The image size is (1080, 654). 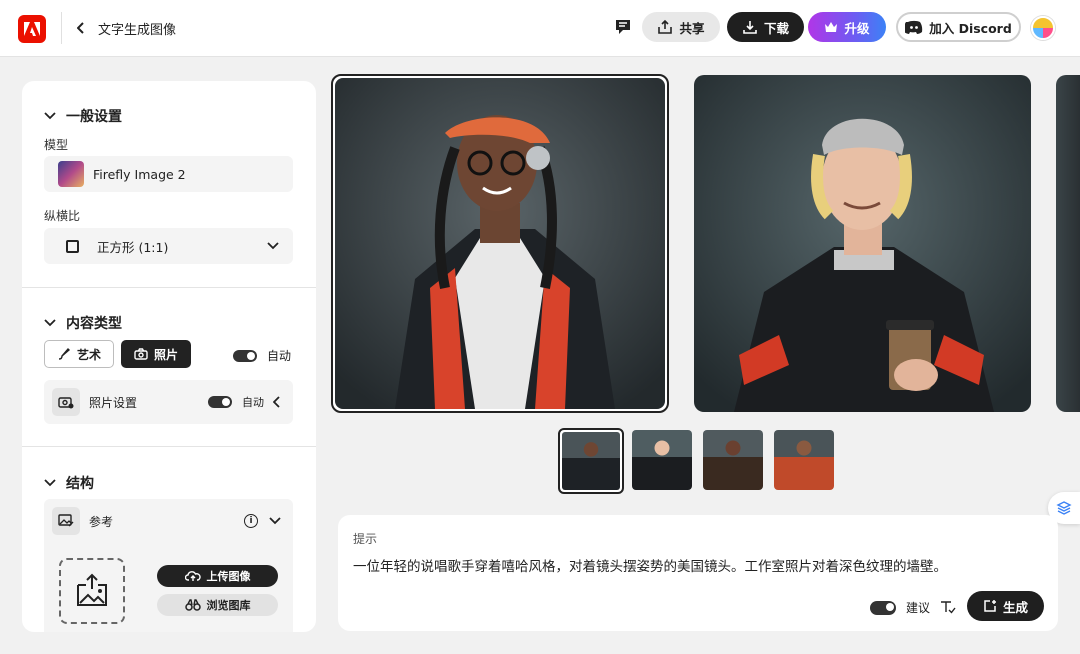 What do you see at coordinates (168, 402) in the screenshot?
I see `photo-settings-row: 照片设置 自动` at bounding box center [168, 402].